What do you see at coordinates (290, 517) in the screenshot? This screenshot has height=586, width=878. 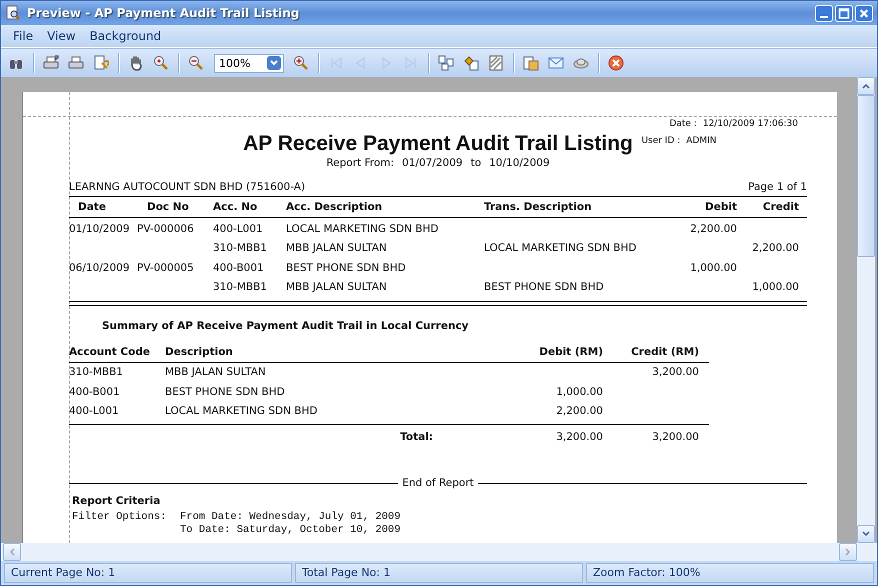 I see `filter-text: From Date: Wednesday, July 01, 2009` at bounding box center [290, 517].